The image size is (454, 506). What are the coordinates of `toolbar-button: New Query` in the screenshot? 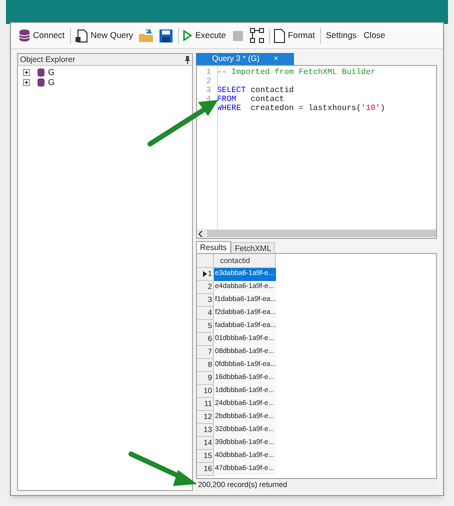 It's located at (104, 35).